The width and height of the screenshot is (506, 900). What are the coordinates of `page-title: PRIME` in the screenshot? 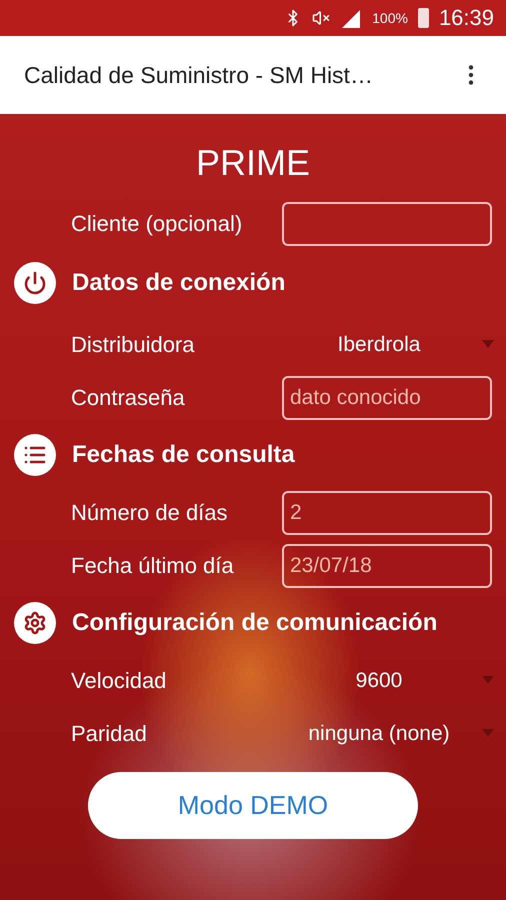 It's located at (252, 163).